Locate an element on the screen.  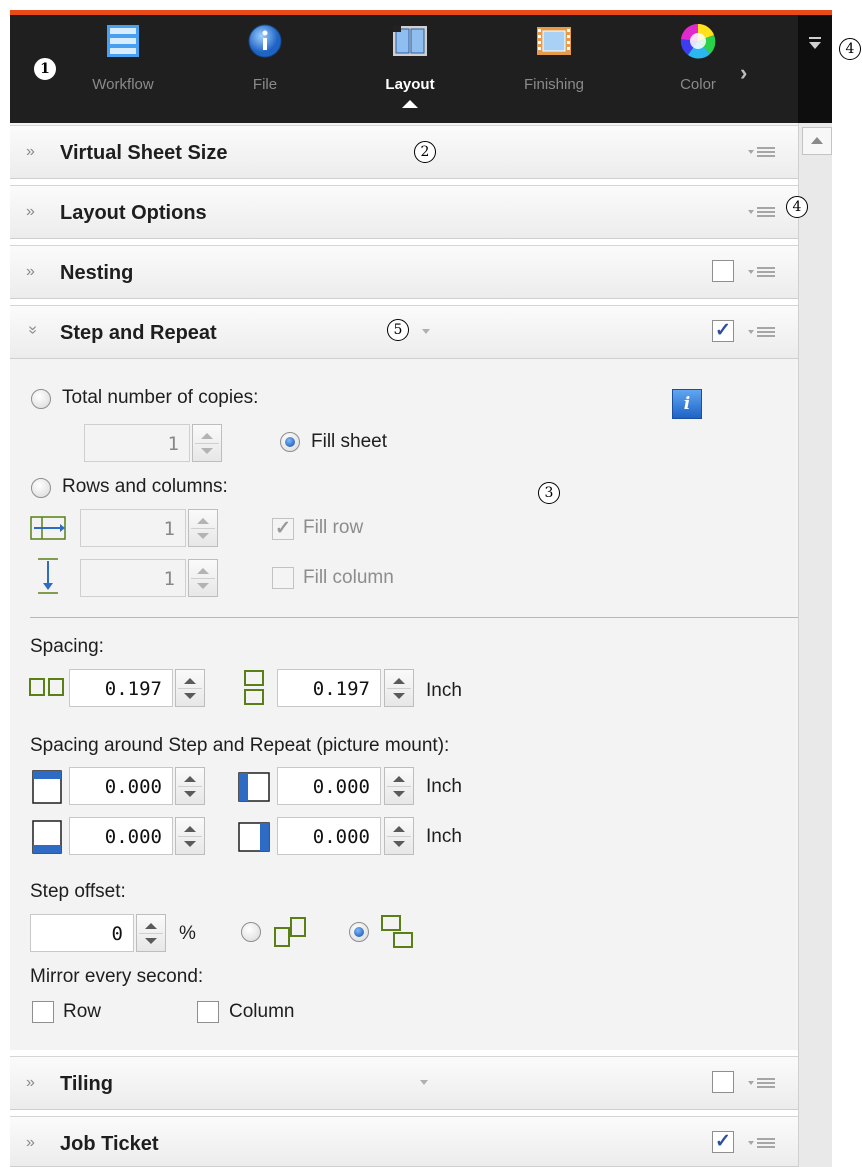
vertical-spacing-spinner is located at coordinates (399, 688).